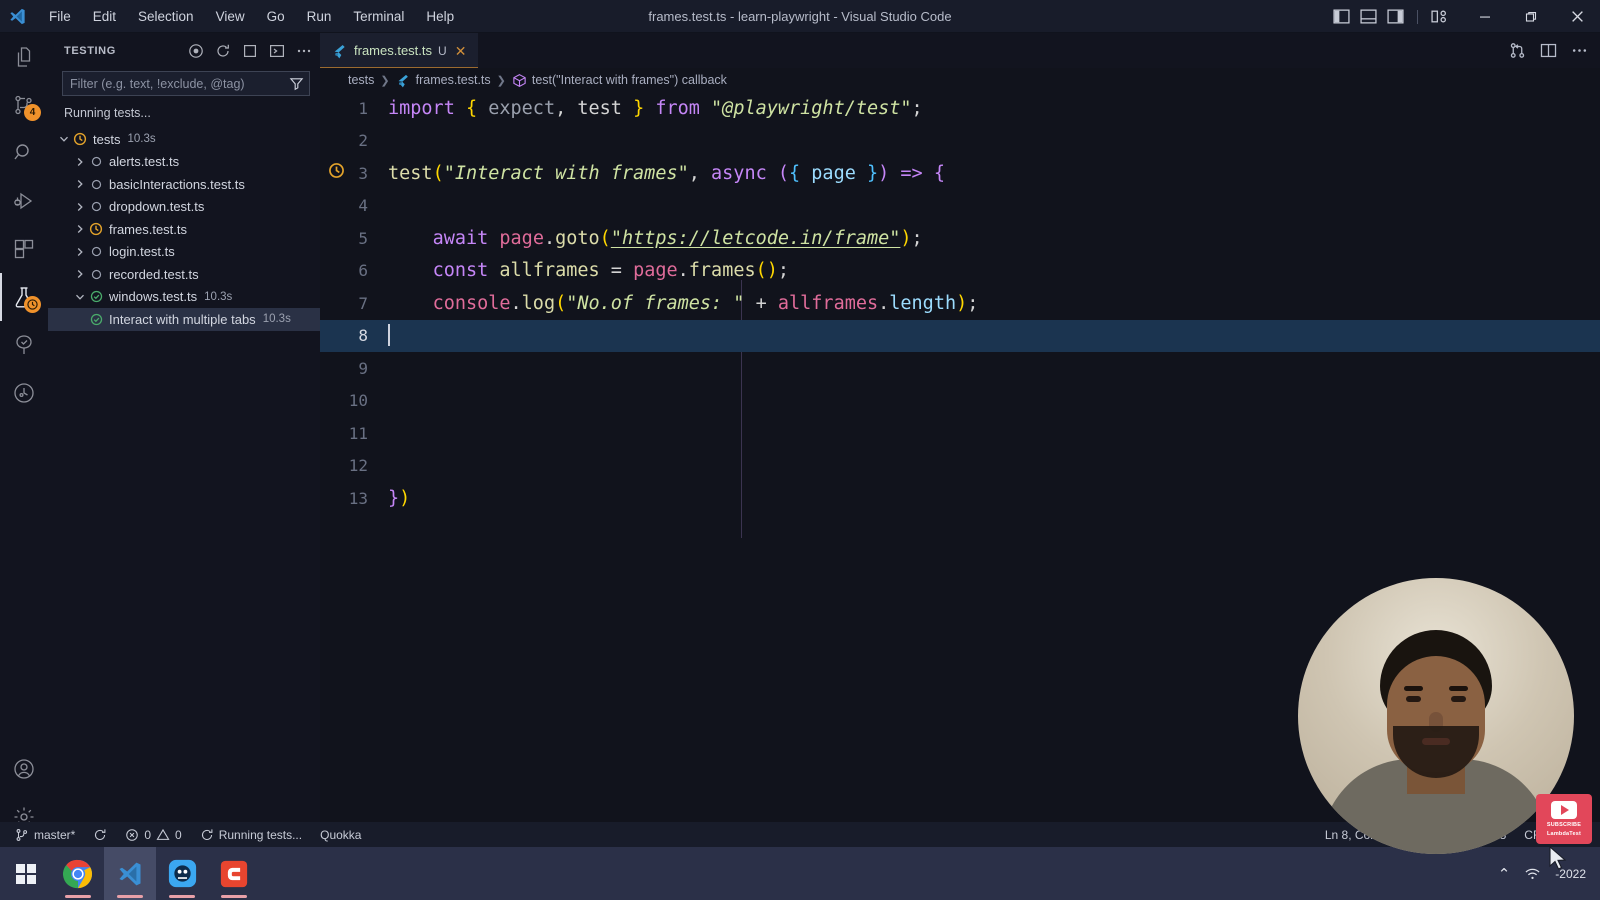  I want to click on minimize-button, so click(1485, 16).